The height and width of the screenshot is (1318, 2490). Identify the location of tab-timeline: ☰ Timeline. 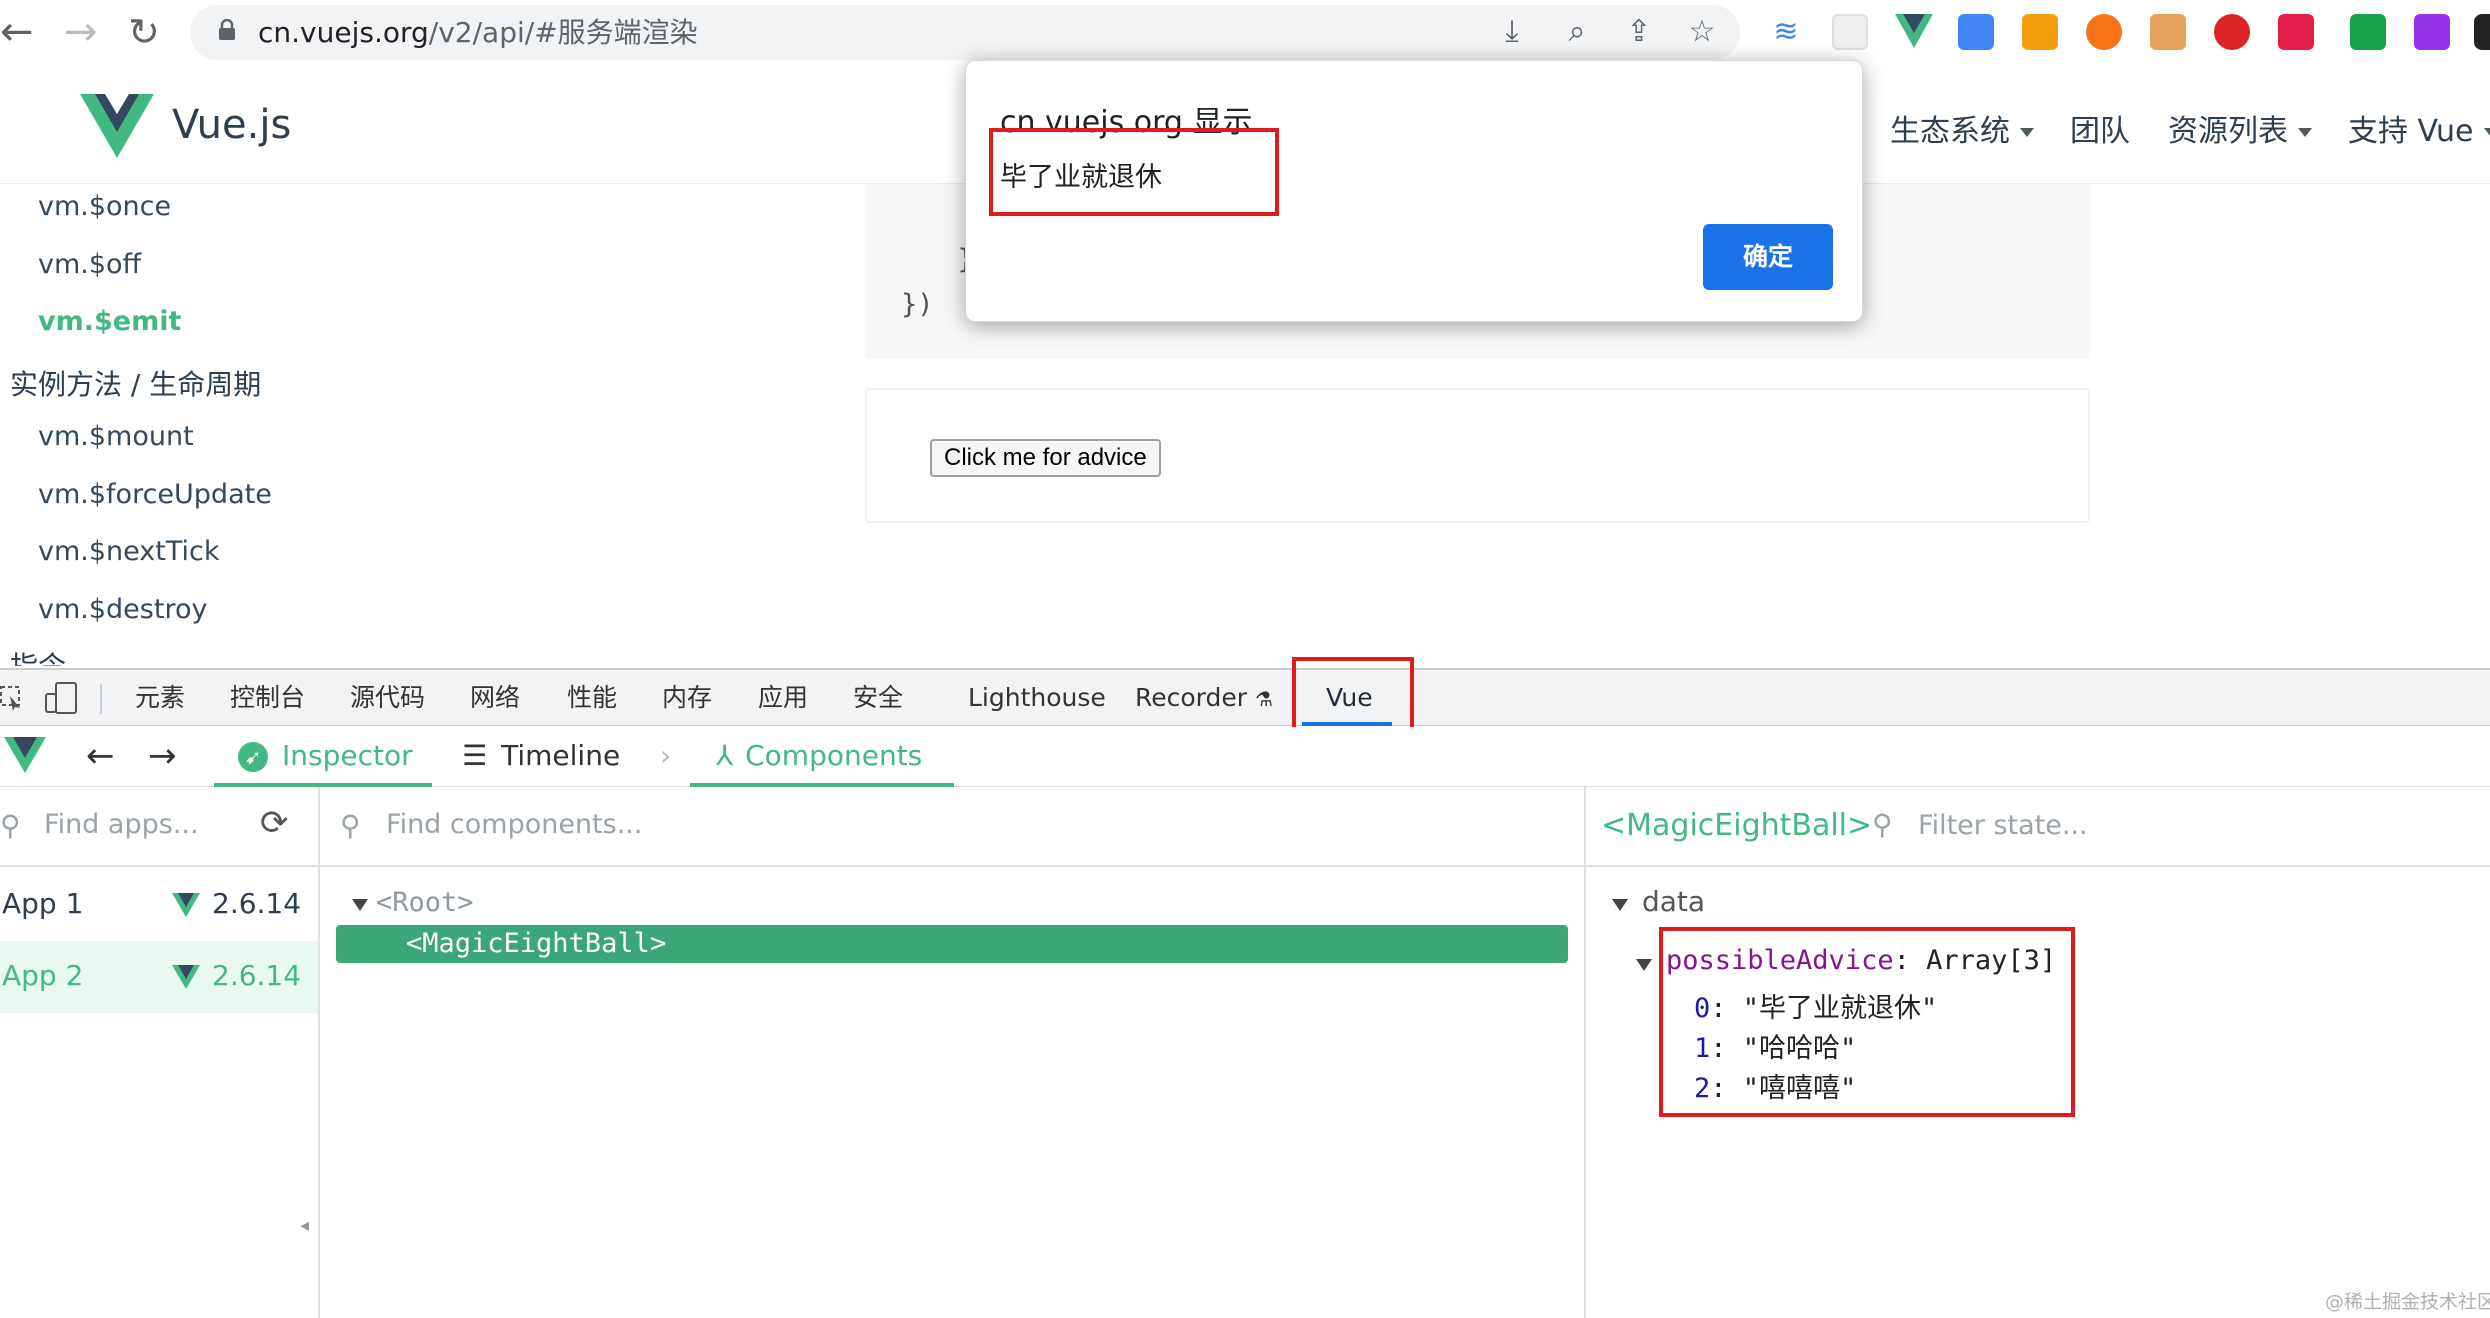
(541, 756).